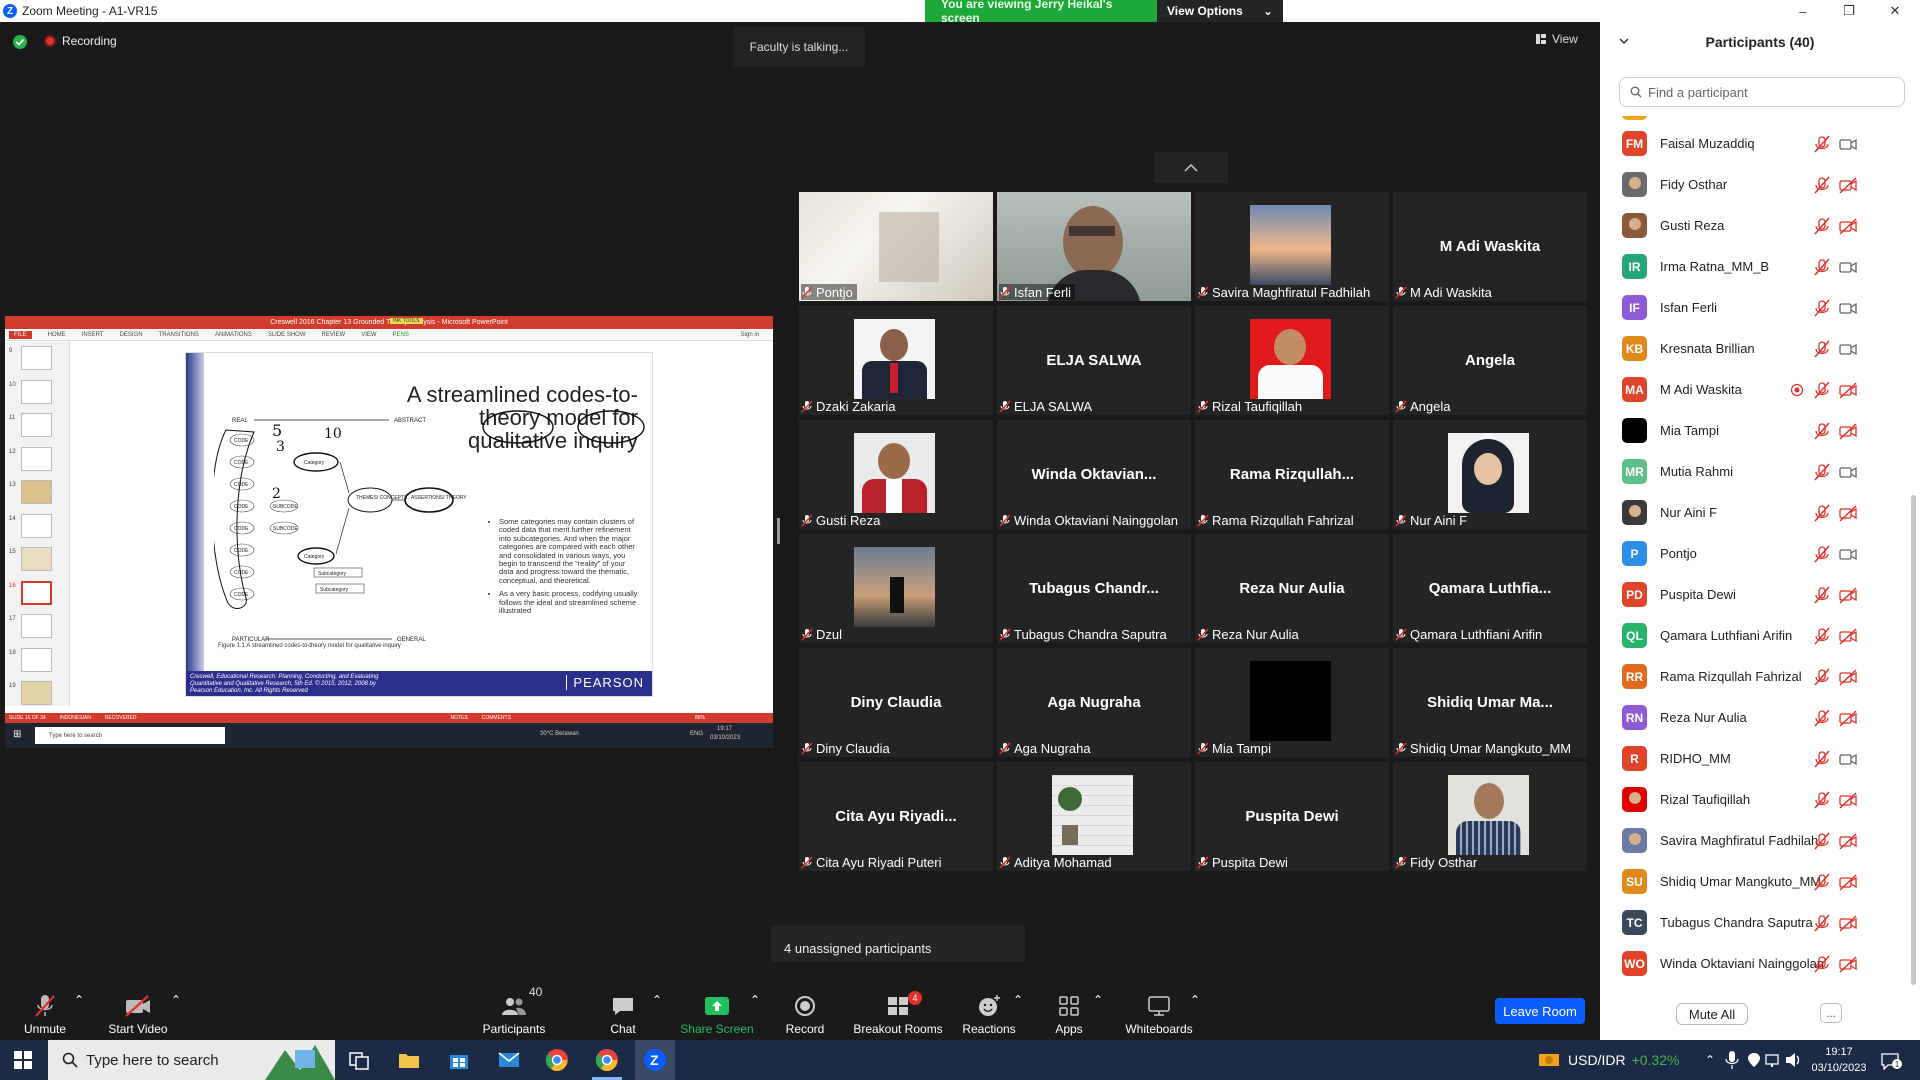 Image resolution: width=1920 pixels, height=1080 pixels. I want to click on windows-start-icon, so click(23, 1060).